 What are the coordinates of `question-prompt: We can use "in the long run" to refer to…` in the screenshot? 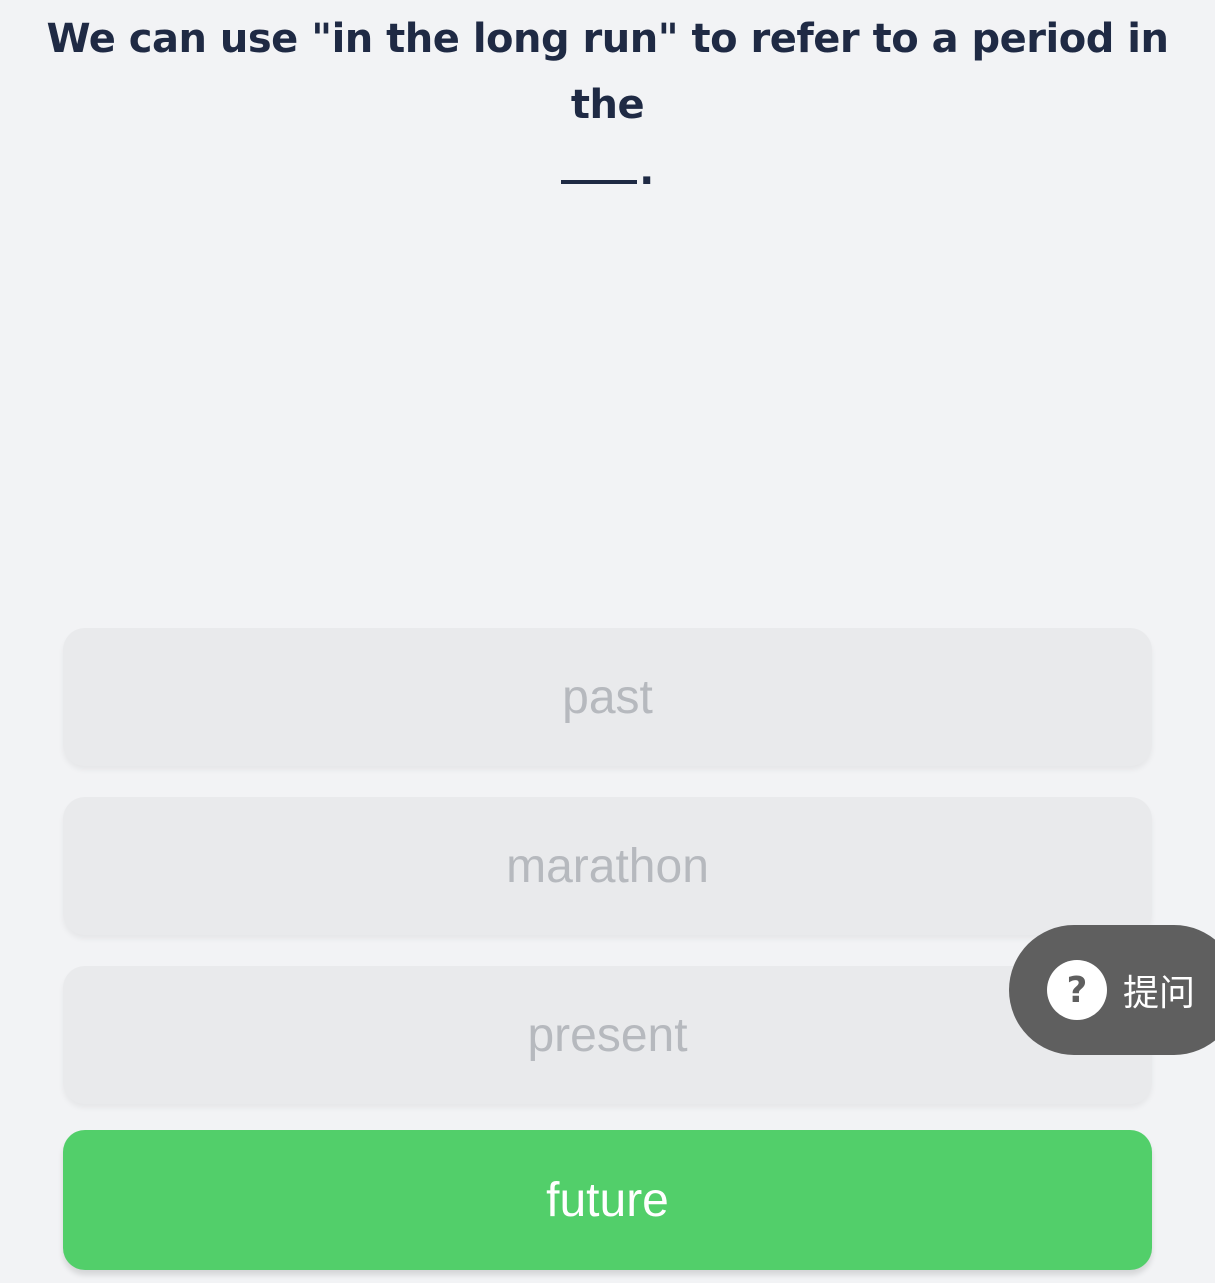 It's located at (607, 72).